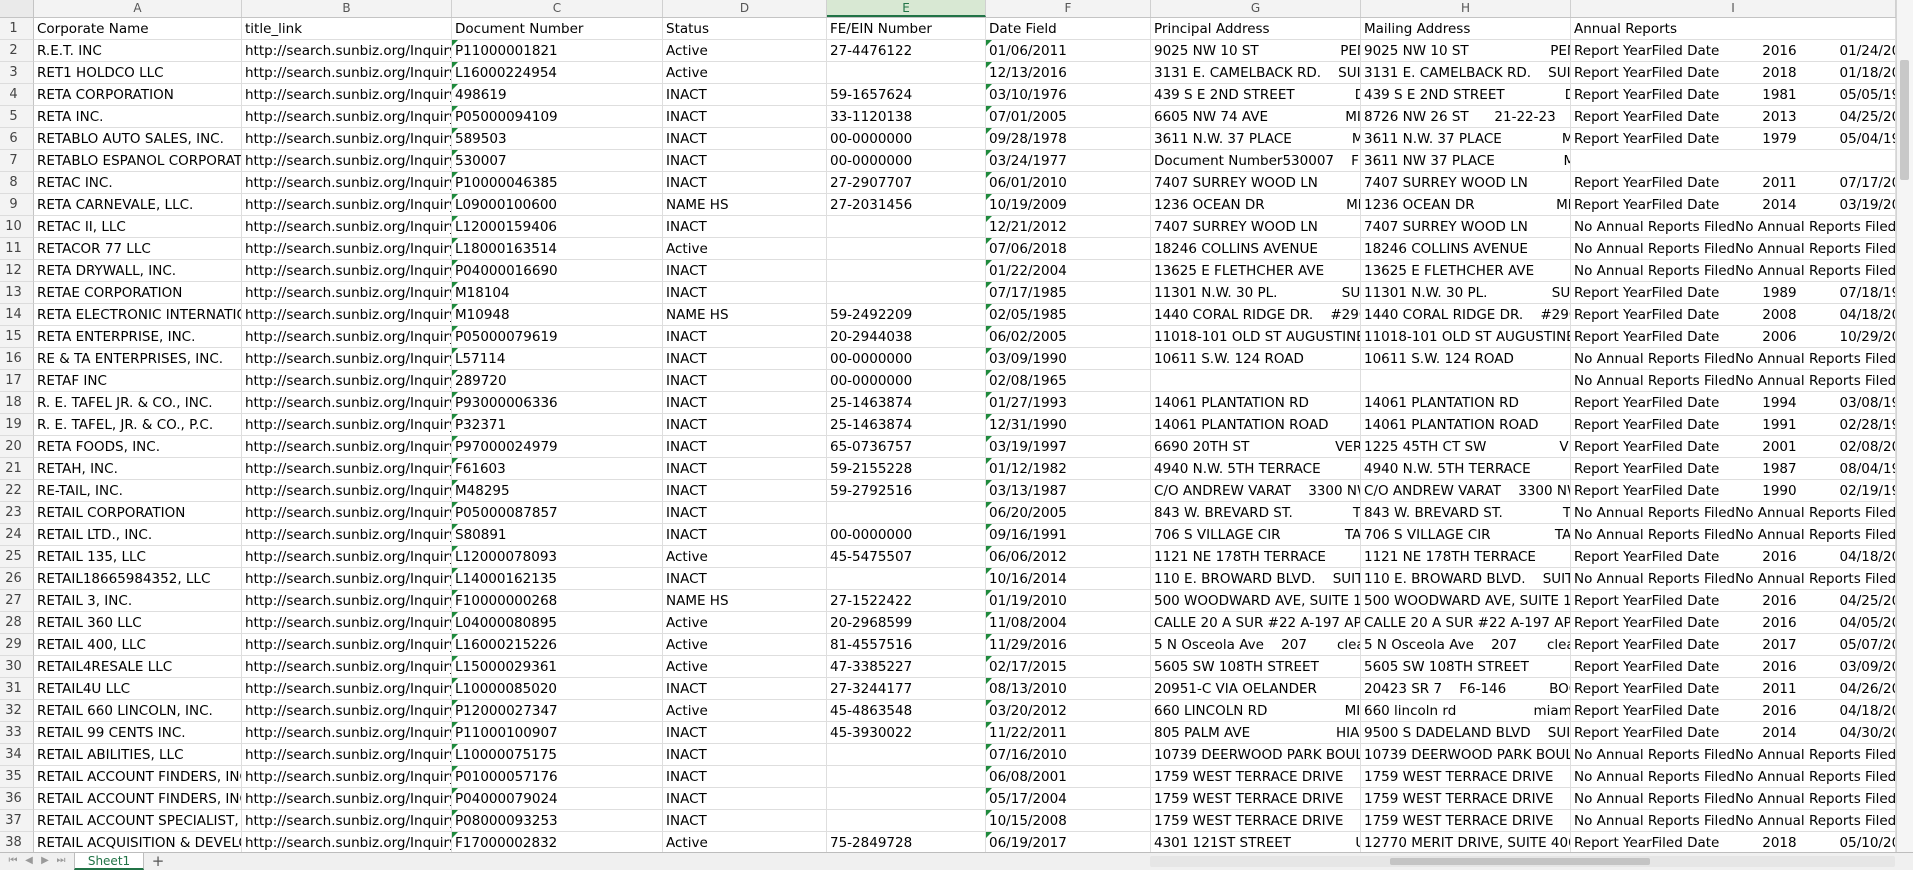 The height and width of the screenshot is (870, 1913). I want to click on data-cell: P10000046385, so click(557, 183).